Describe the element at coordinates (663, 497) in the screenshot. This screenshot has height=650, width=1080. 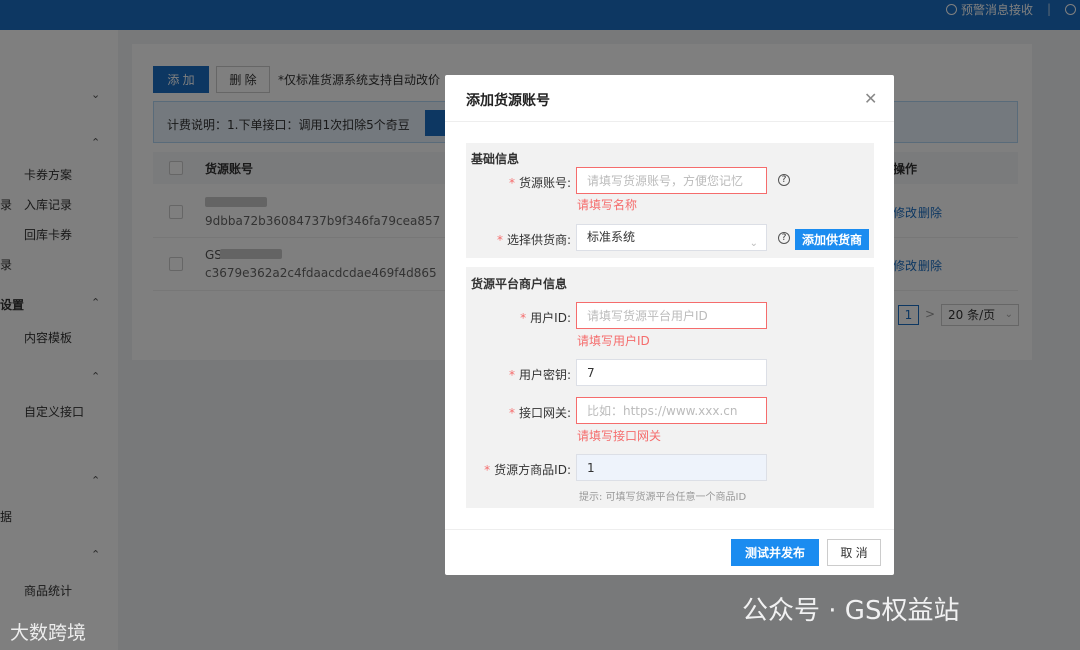
I see `product-id-hint: 提示: 可填写货源平台任意一个商品ID` at that location.